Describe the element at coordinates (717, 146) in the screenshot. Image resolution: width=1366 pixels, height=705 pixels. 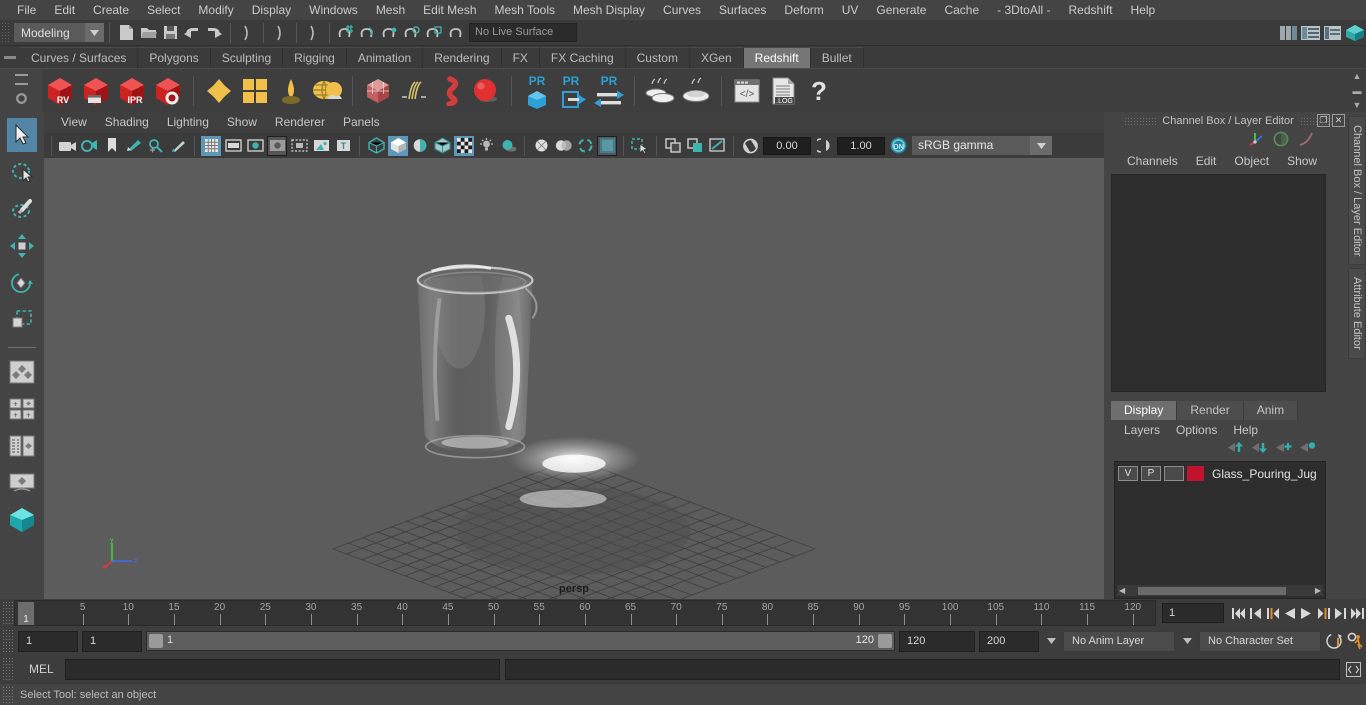
I see `smooth-preview-icon` at that location.